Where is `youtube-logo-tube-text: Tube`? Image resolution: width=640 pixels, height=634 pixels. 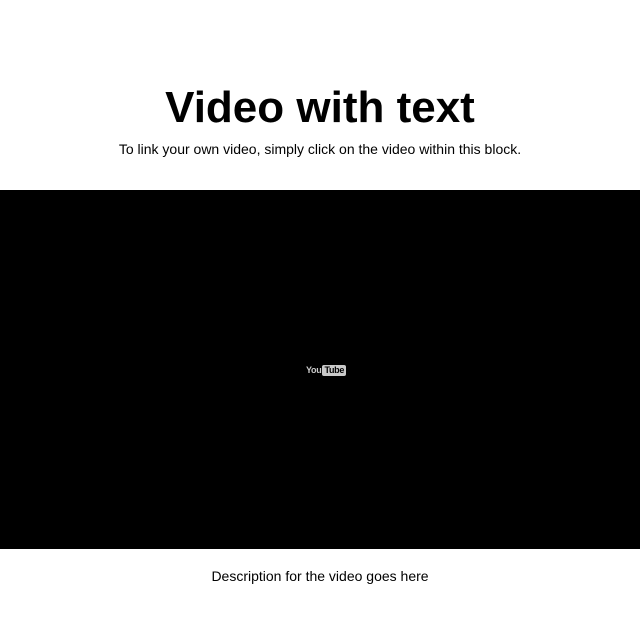
youtube-logo-tube-text: Tube is located at coordinates (334, 370).